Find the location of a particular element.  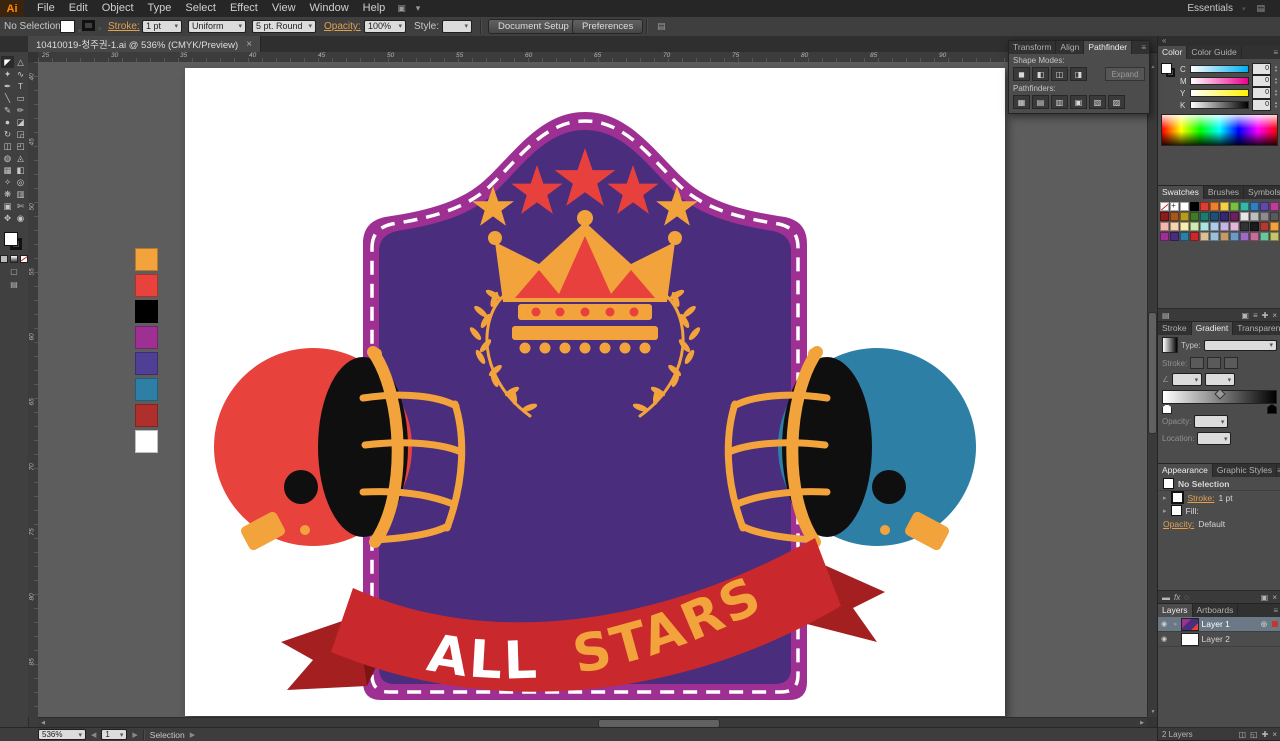

gradient-stop-end is located at coordinates (1272, 409).